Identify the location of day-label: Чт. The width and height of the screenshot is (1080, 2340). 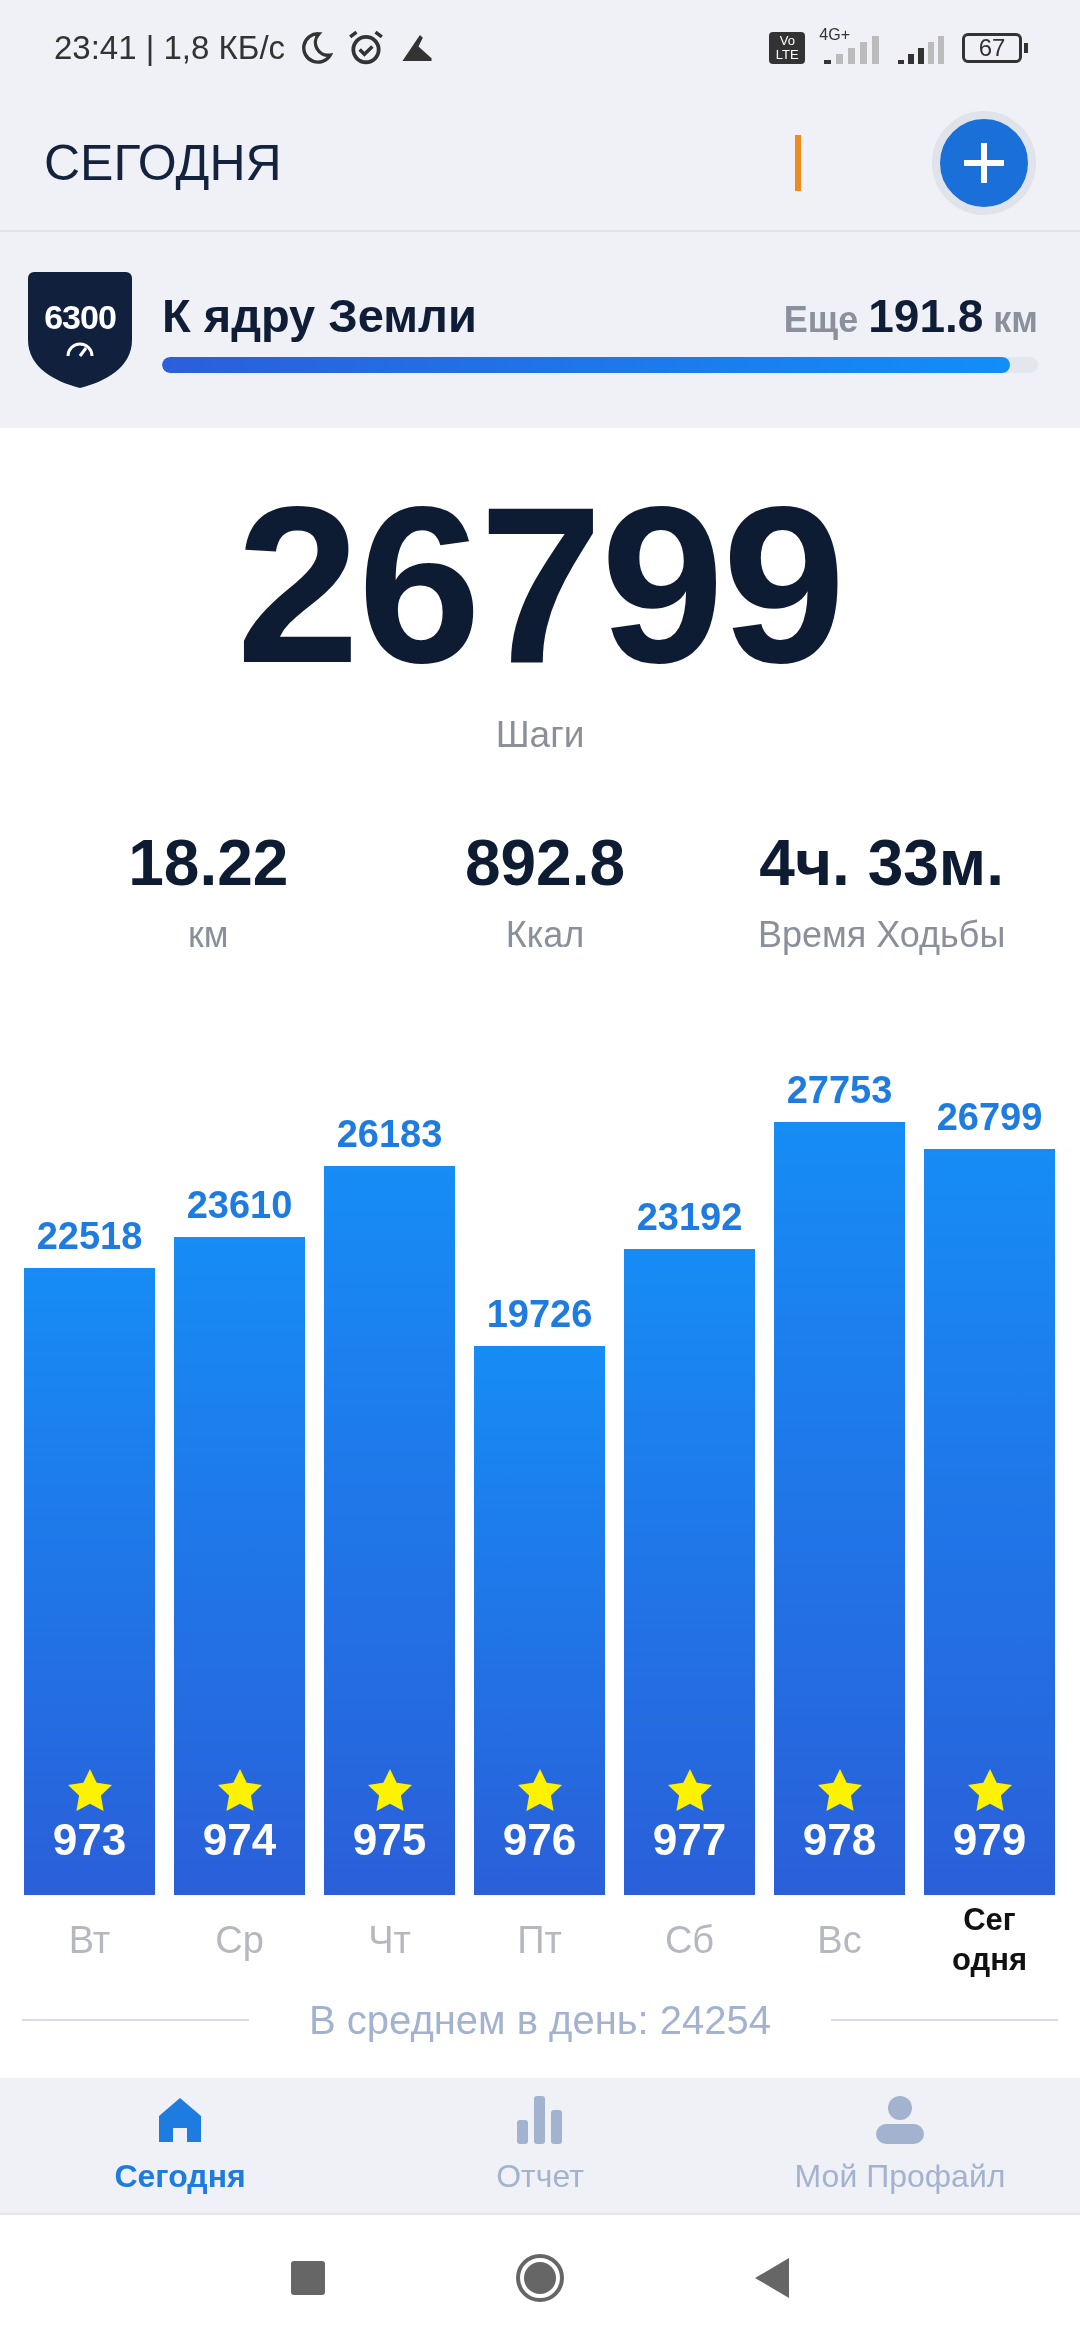
(389, 1940).